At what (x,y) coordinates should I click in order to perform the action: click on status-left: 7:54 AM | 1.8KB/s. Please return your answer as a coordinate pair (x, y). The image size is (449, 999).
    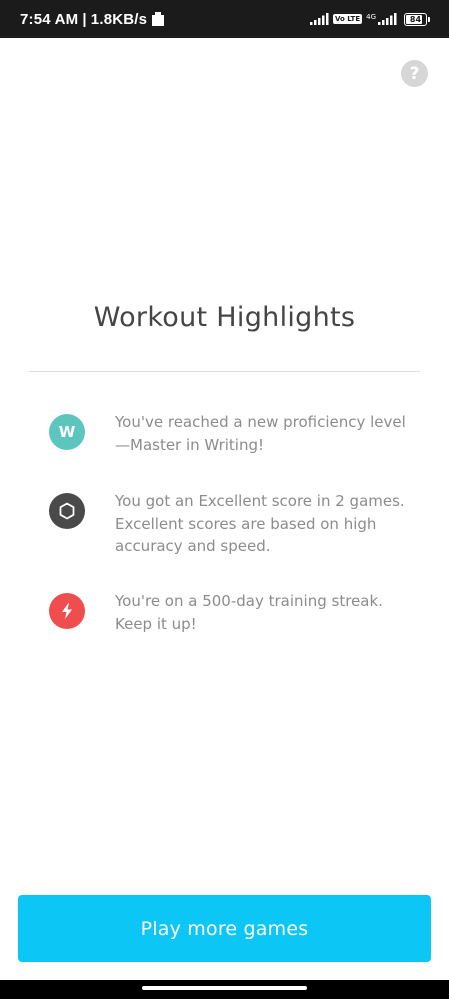
    Looking at the image, I should click on (92, 19).